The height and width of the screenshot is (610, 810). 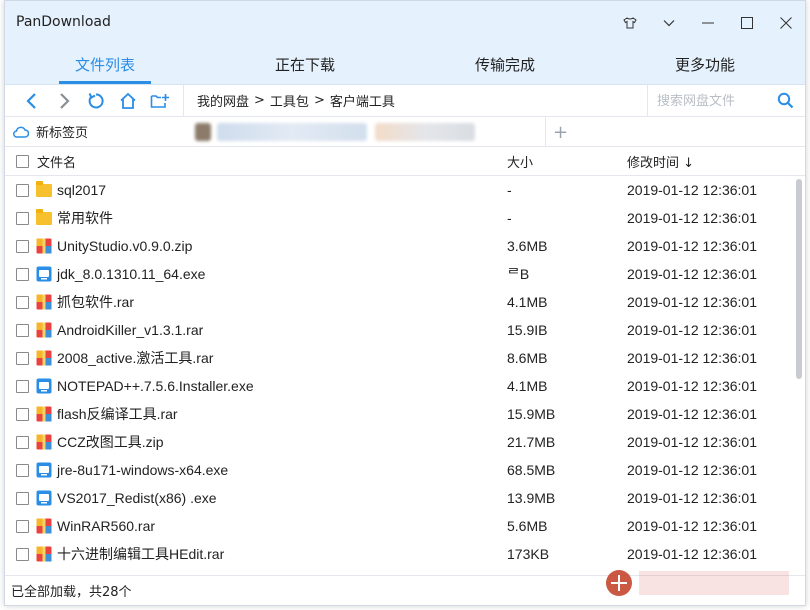 What do you see at coordinates (85, 218) in the screenshot?
I see `file-name: 常用软件` at bounding box center [85, 218].